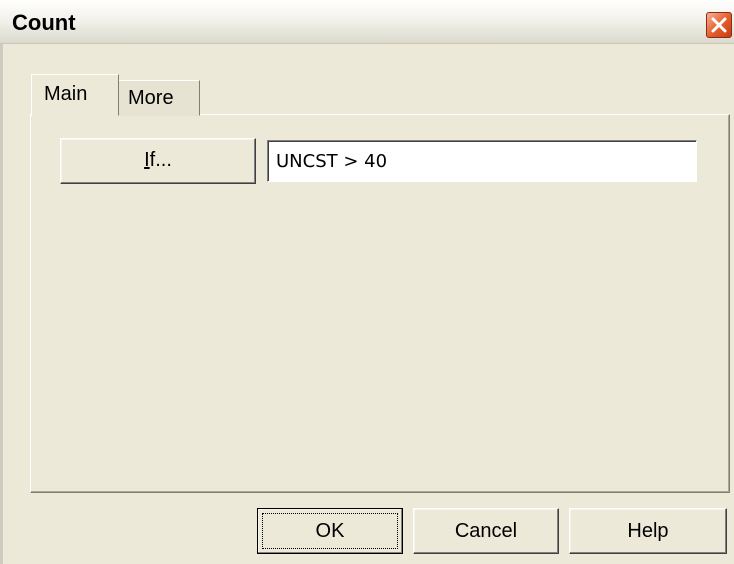  I want to click on ok-button-label: OK, so click(330, 531).